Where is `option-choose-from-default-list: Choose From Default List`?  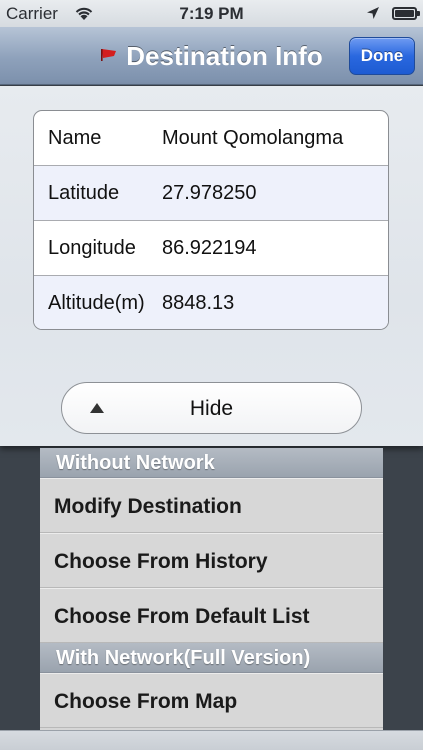 option-choose-from-default-list: Choose From Default List is located at coordinates (211, 615).